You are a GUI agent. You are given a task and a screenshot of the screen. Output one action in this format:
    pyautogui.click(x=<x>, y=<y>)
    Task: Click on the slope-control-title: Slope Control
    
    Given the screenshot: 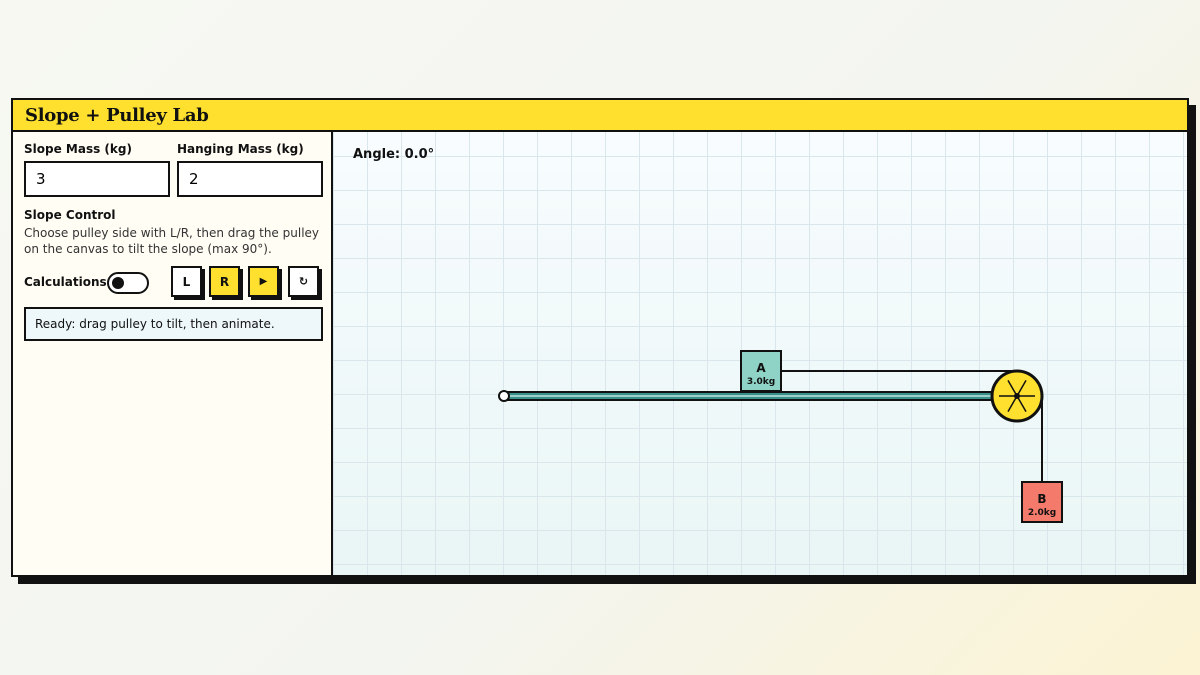 What is the action you would take?
    pyautogui.click(x=70, y=215)
    